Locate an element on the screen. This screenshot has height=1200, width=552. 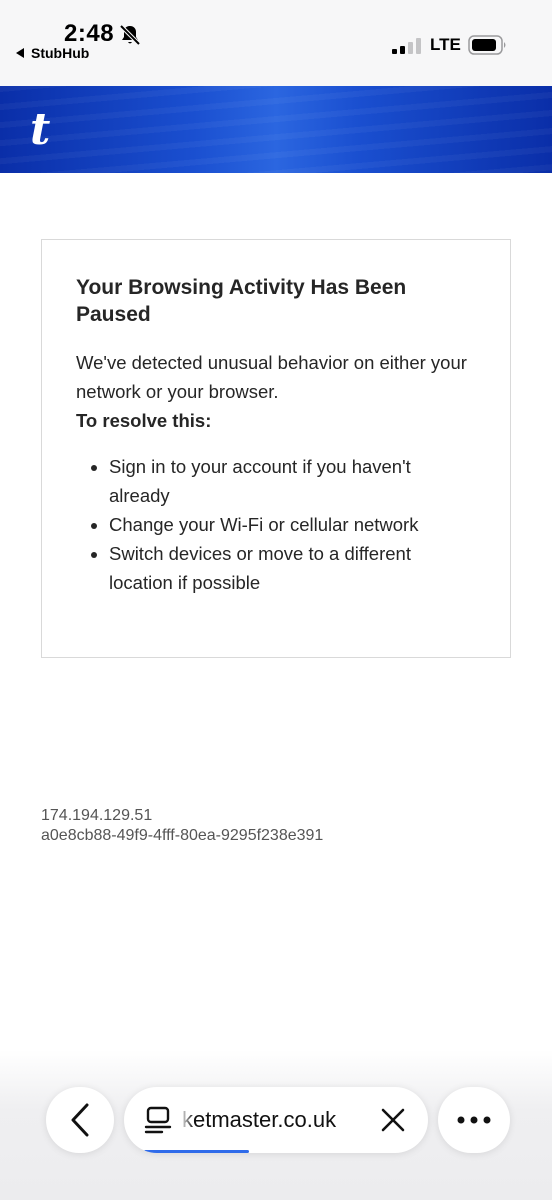
bell-slash-icon is located at coordinates (130, 35).